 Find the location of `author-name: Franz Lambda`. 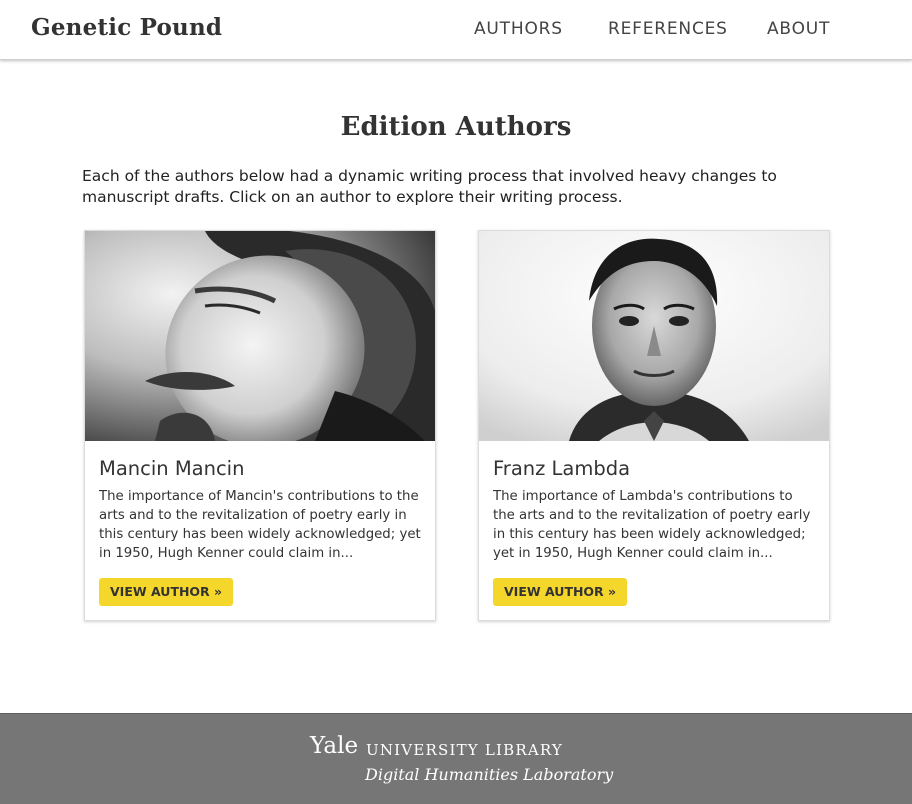

author-name: Franz Lambda is located at coordinates (561, 468).